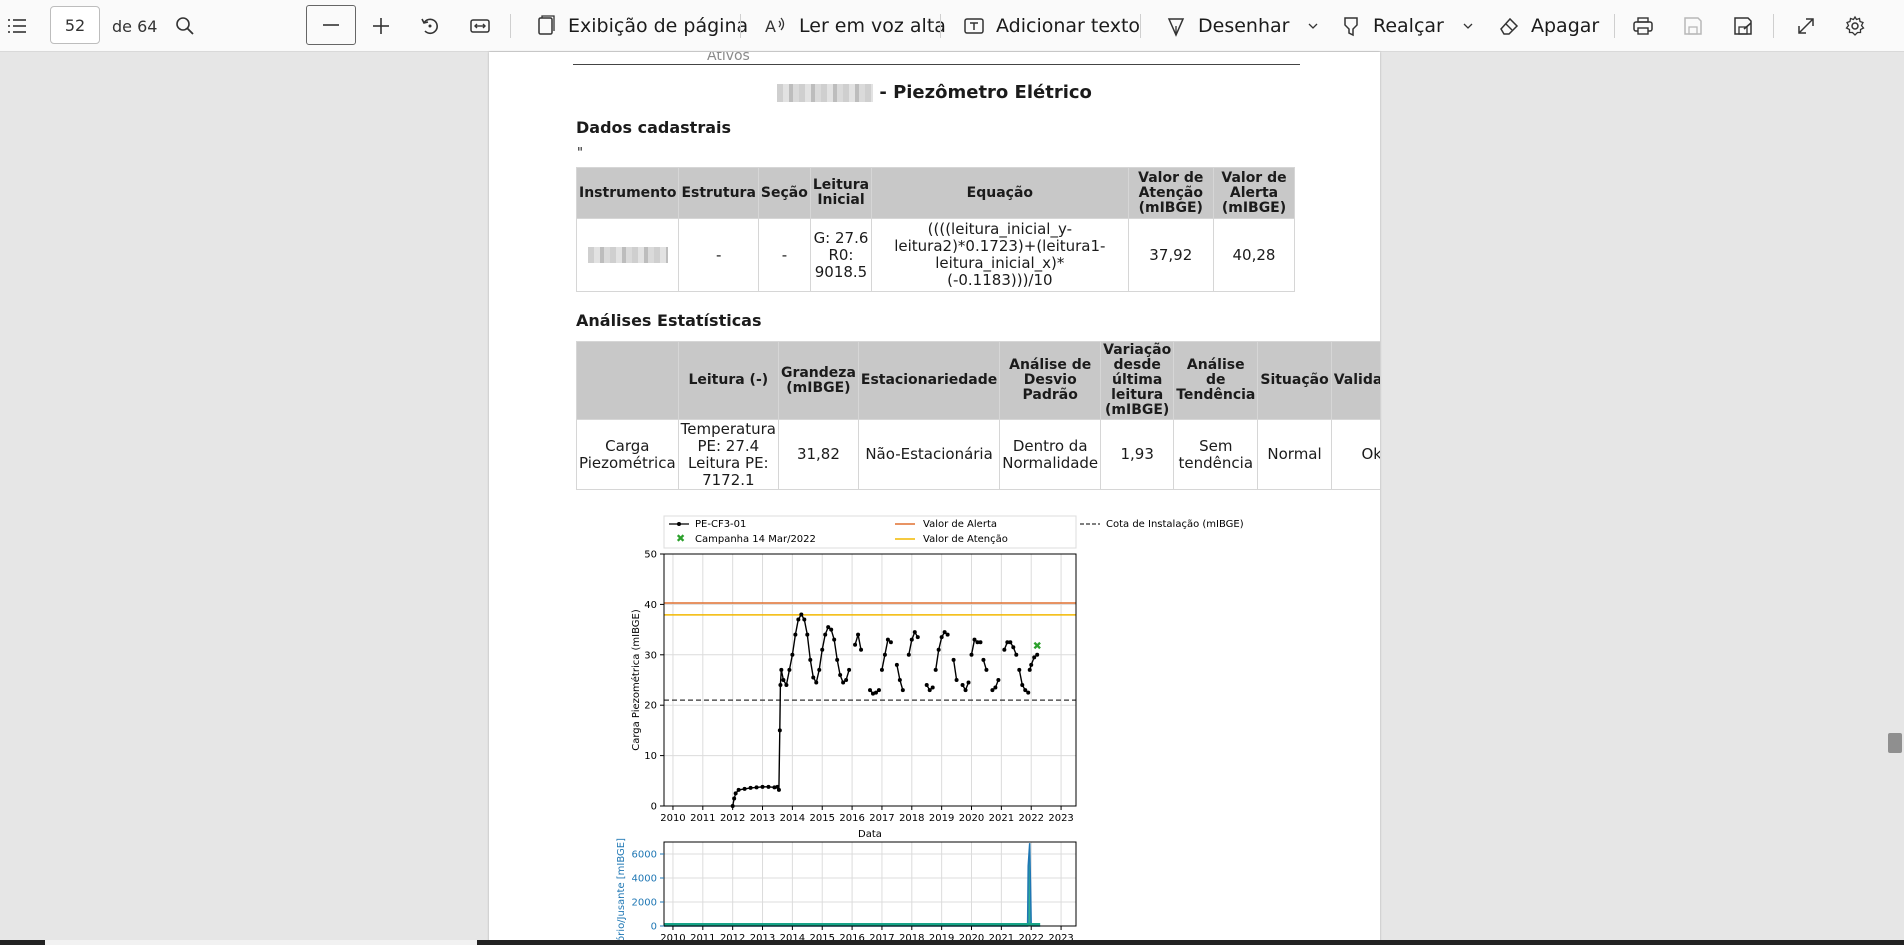  Describe the element at coordinates (1693, 26) in the screenshot. I see `save-button` at that location.